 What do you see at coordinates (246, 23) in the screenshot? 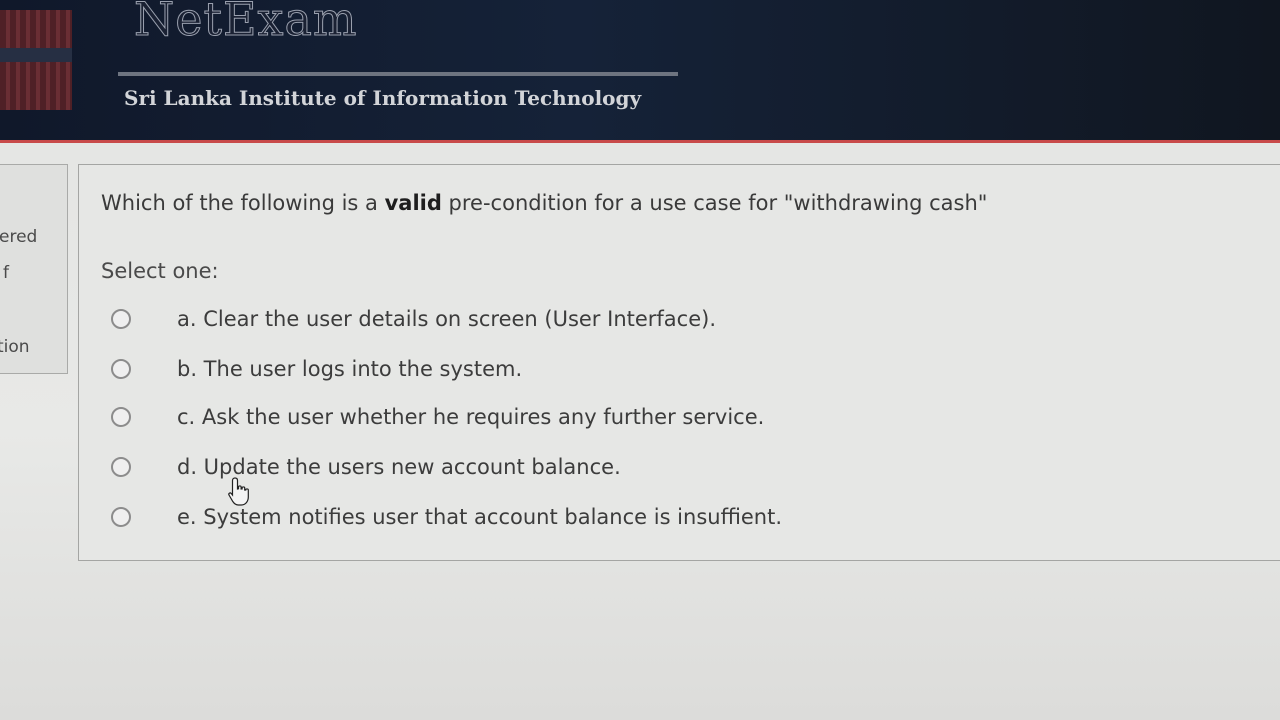
I see `app-title: NetExam` at bounding box center [246, 23].